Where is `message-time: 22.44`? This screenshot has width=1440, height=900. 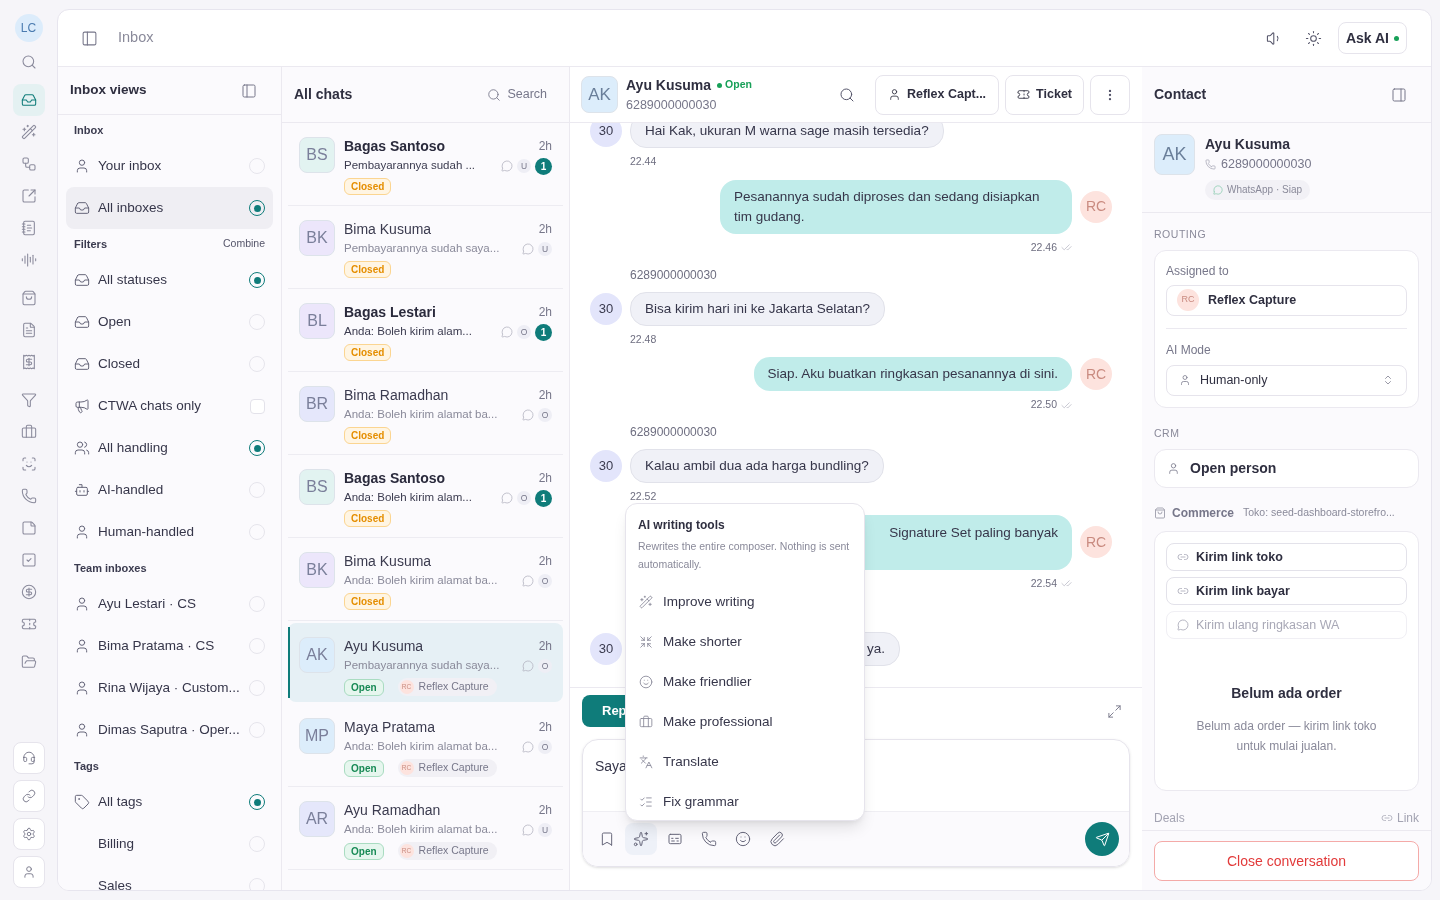
message-time: 22.44 is located at coordinates (643, 161).